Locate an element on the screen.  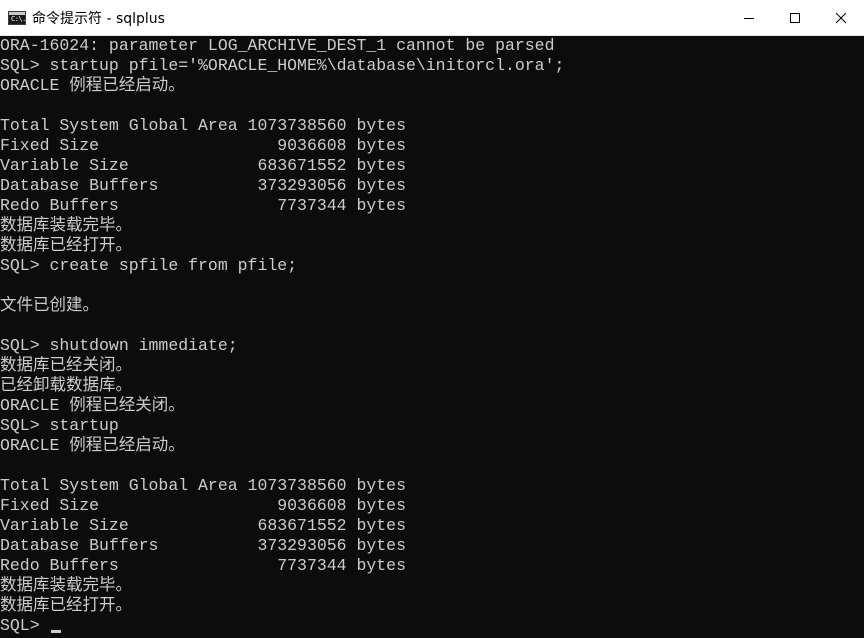
console-line: SQL> shutdown immediate; is located at coordinates (119, 345).